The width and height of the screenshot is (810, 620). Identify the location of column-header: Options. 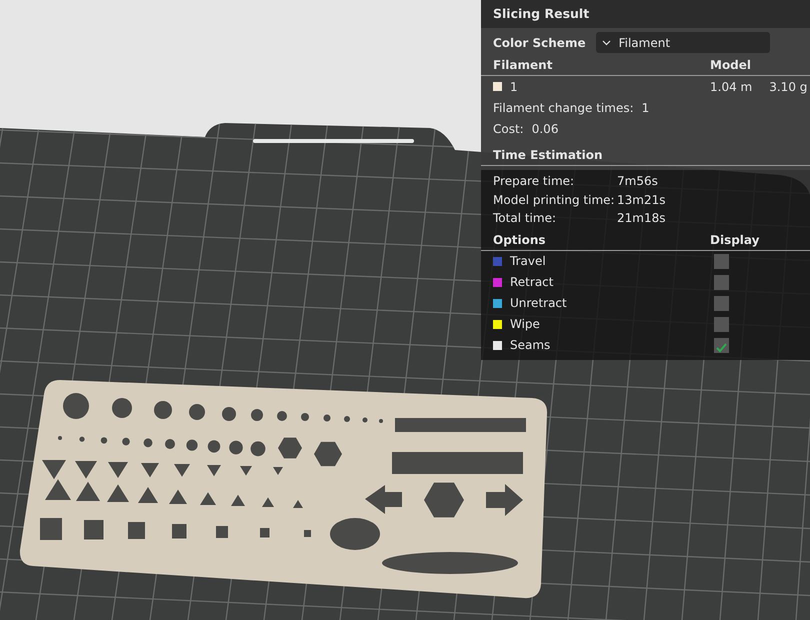
(519, 240).